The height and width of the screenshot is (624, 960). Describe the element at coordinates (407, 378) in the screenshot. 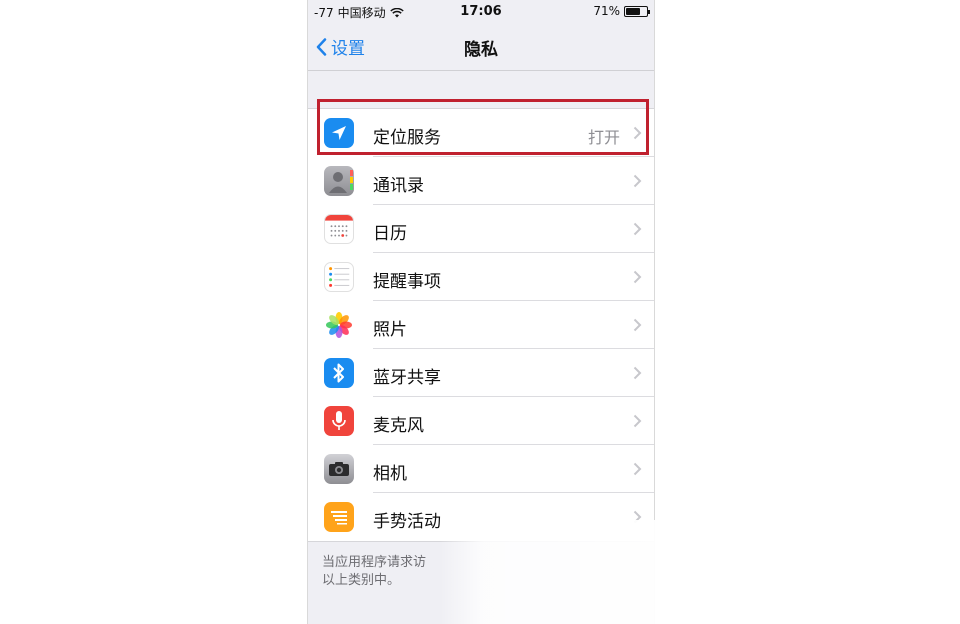

I see `row-label: 蓝牙共享` at that location.